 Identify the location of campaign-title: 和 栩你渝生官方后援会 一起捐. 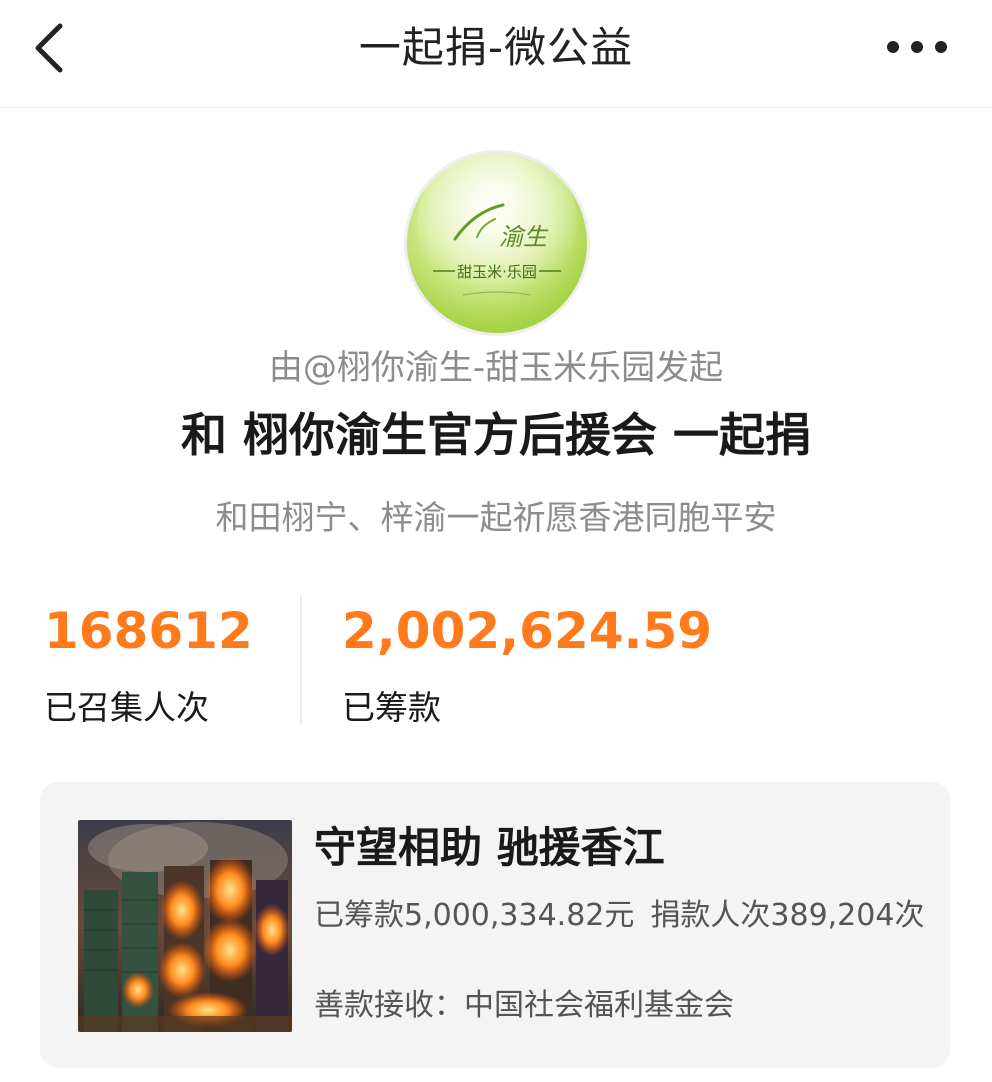
(496, 435).